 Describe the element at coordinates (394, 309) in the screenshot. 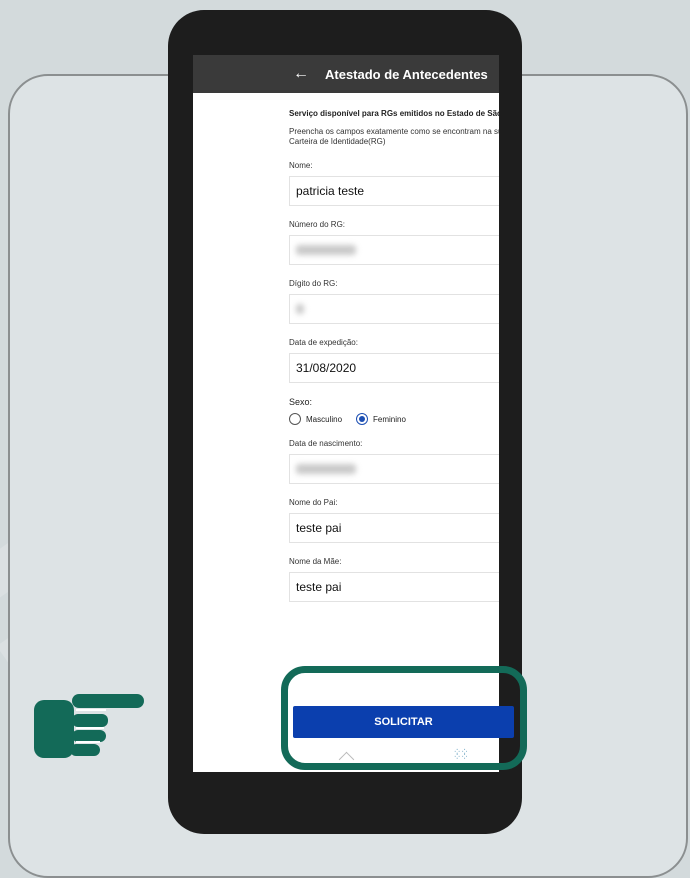

I see `digito-field` at that location.